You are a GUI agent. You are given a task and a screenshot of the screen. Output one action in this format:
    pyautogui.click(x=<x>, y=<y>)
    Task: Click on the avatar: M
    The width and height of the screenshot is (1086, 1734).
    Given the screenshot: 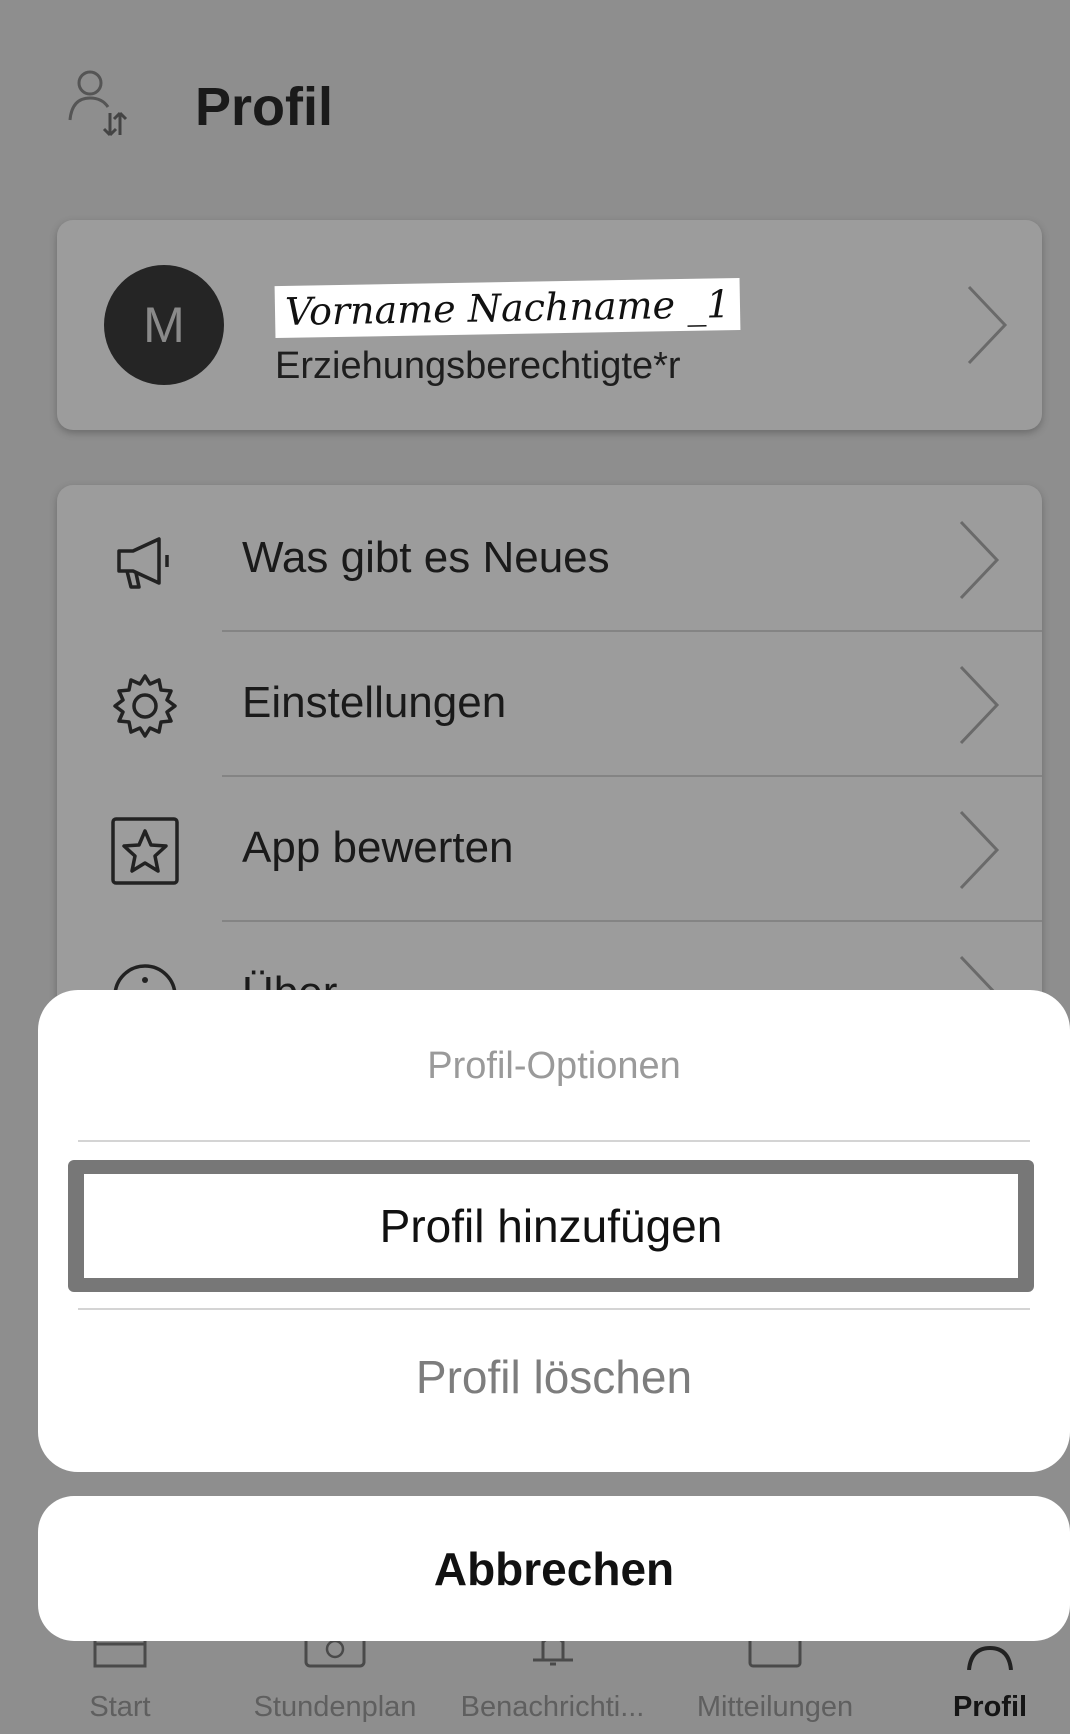 What is the action you would take?
    pyautogui.click(x=164, y=325)
    